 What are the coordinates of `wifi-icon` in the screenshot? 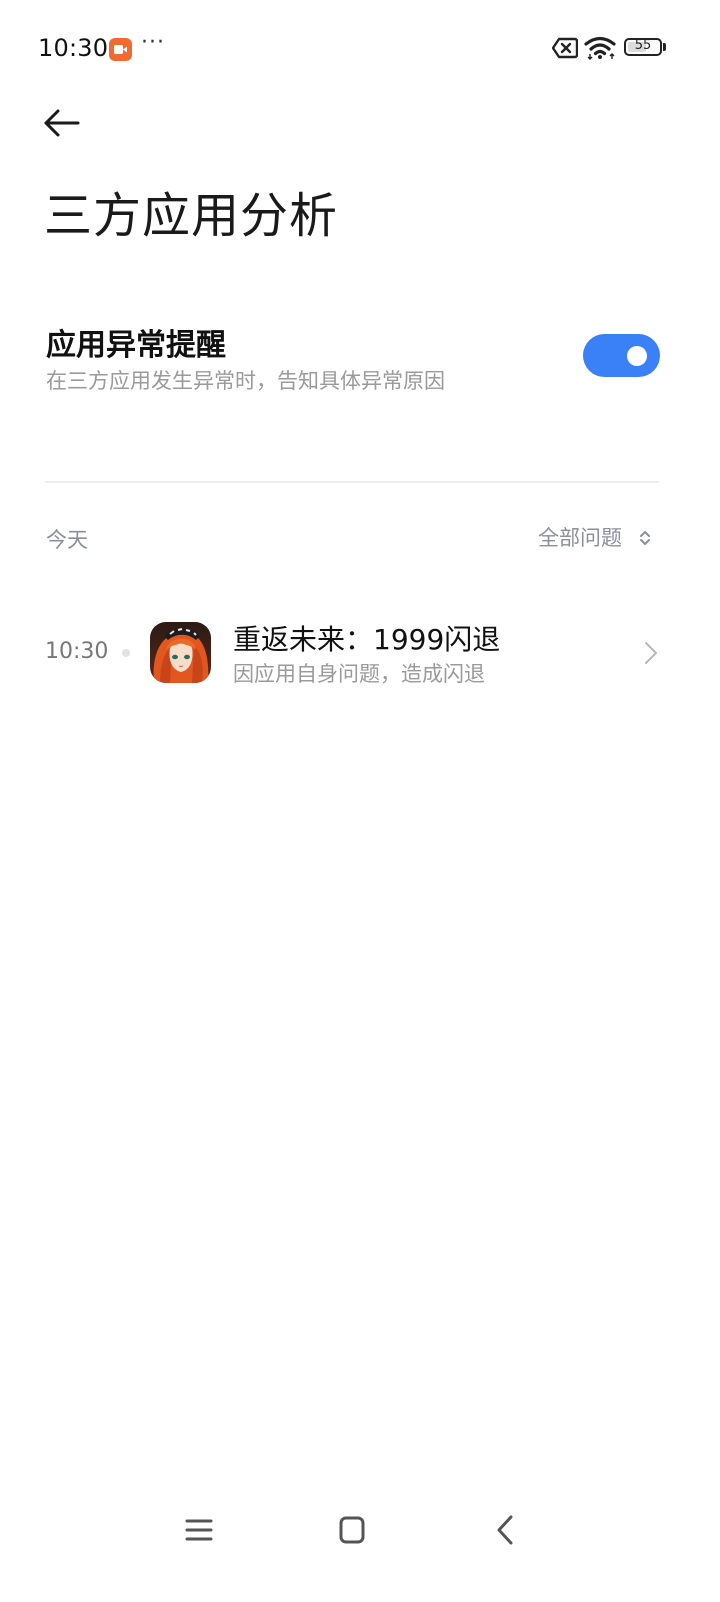 It's located at (601, 50).